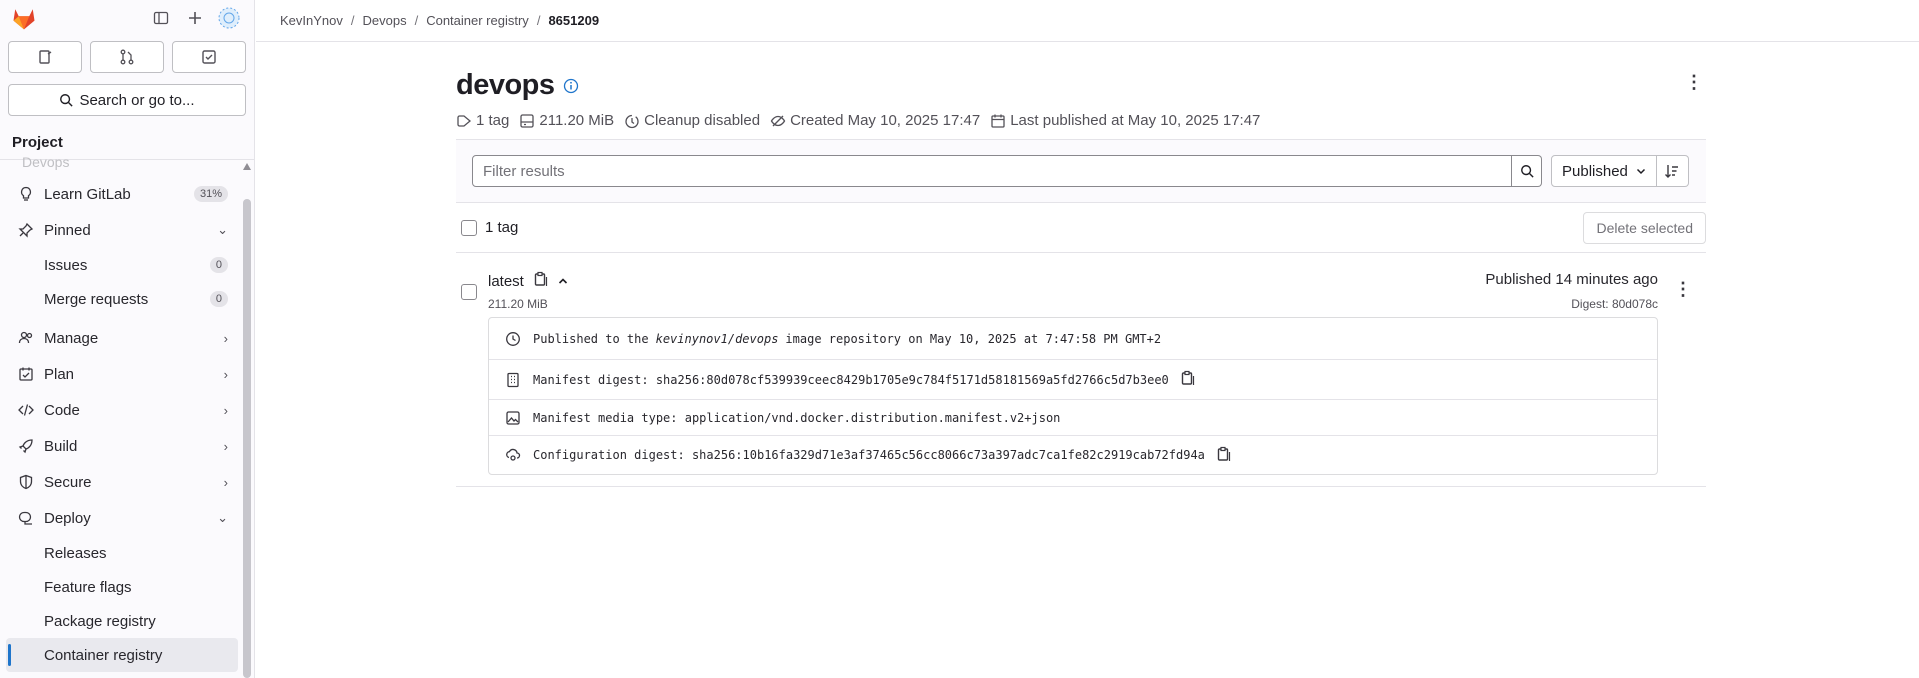 This screenshot has width=1919, height=678. Describe the element at coordinates (992, 171) in the screenshot. I see `filter-input: Filter results` at that location.